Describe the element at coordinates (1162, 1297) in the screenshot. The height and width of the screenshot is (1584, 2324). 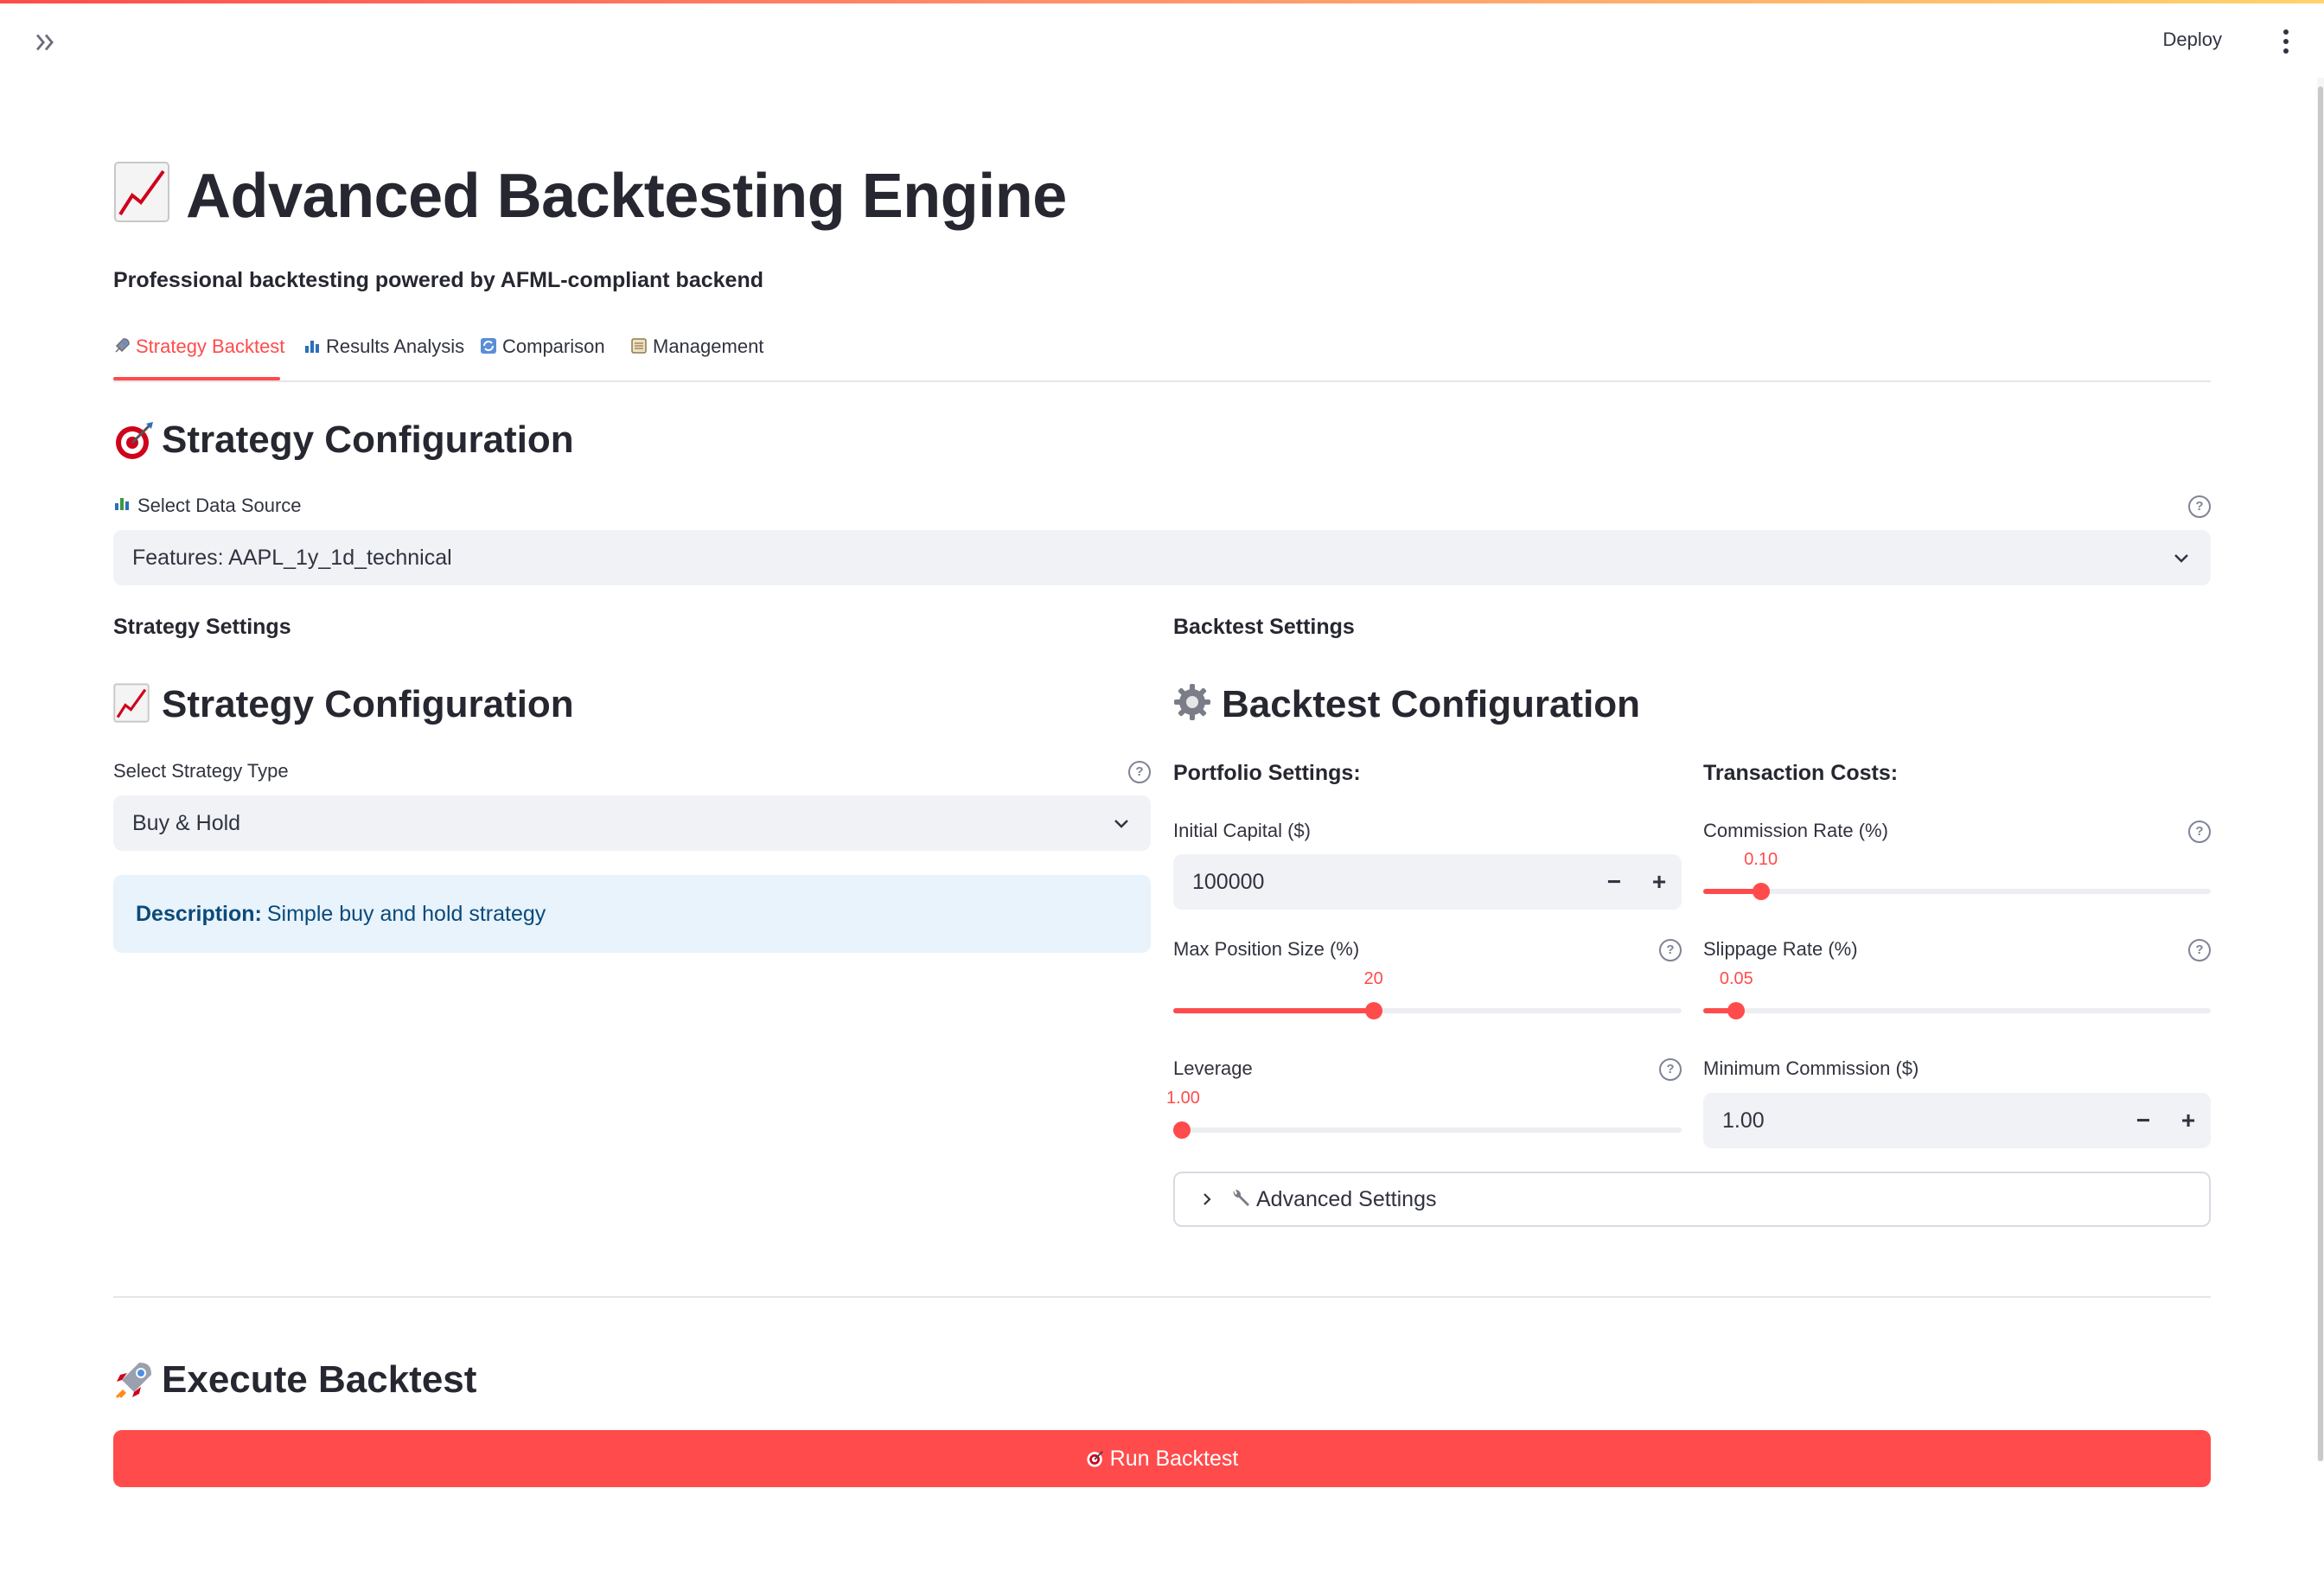
I see `section-divider` at that location.